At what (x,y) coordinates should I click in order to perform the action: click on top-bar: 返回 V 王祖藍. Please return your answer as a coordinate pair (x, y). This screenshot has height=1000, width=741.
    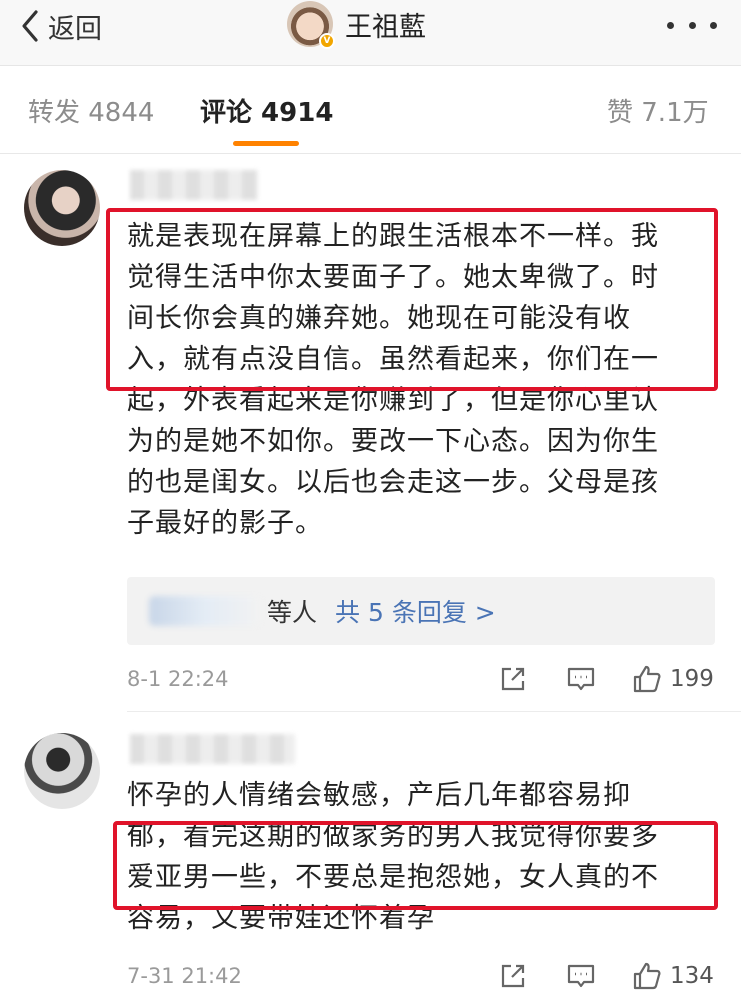
    Looking at the image, I should click on (370, 33).